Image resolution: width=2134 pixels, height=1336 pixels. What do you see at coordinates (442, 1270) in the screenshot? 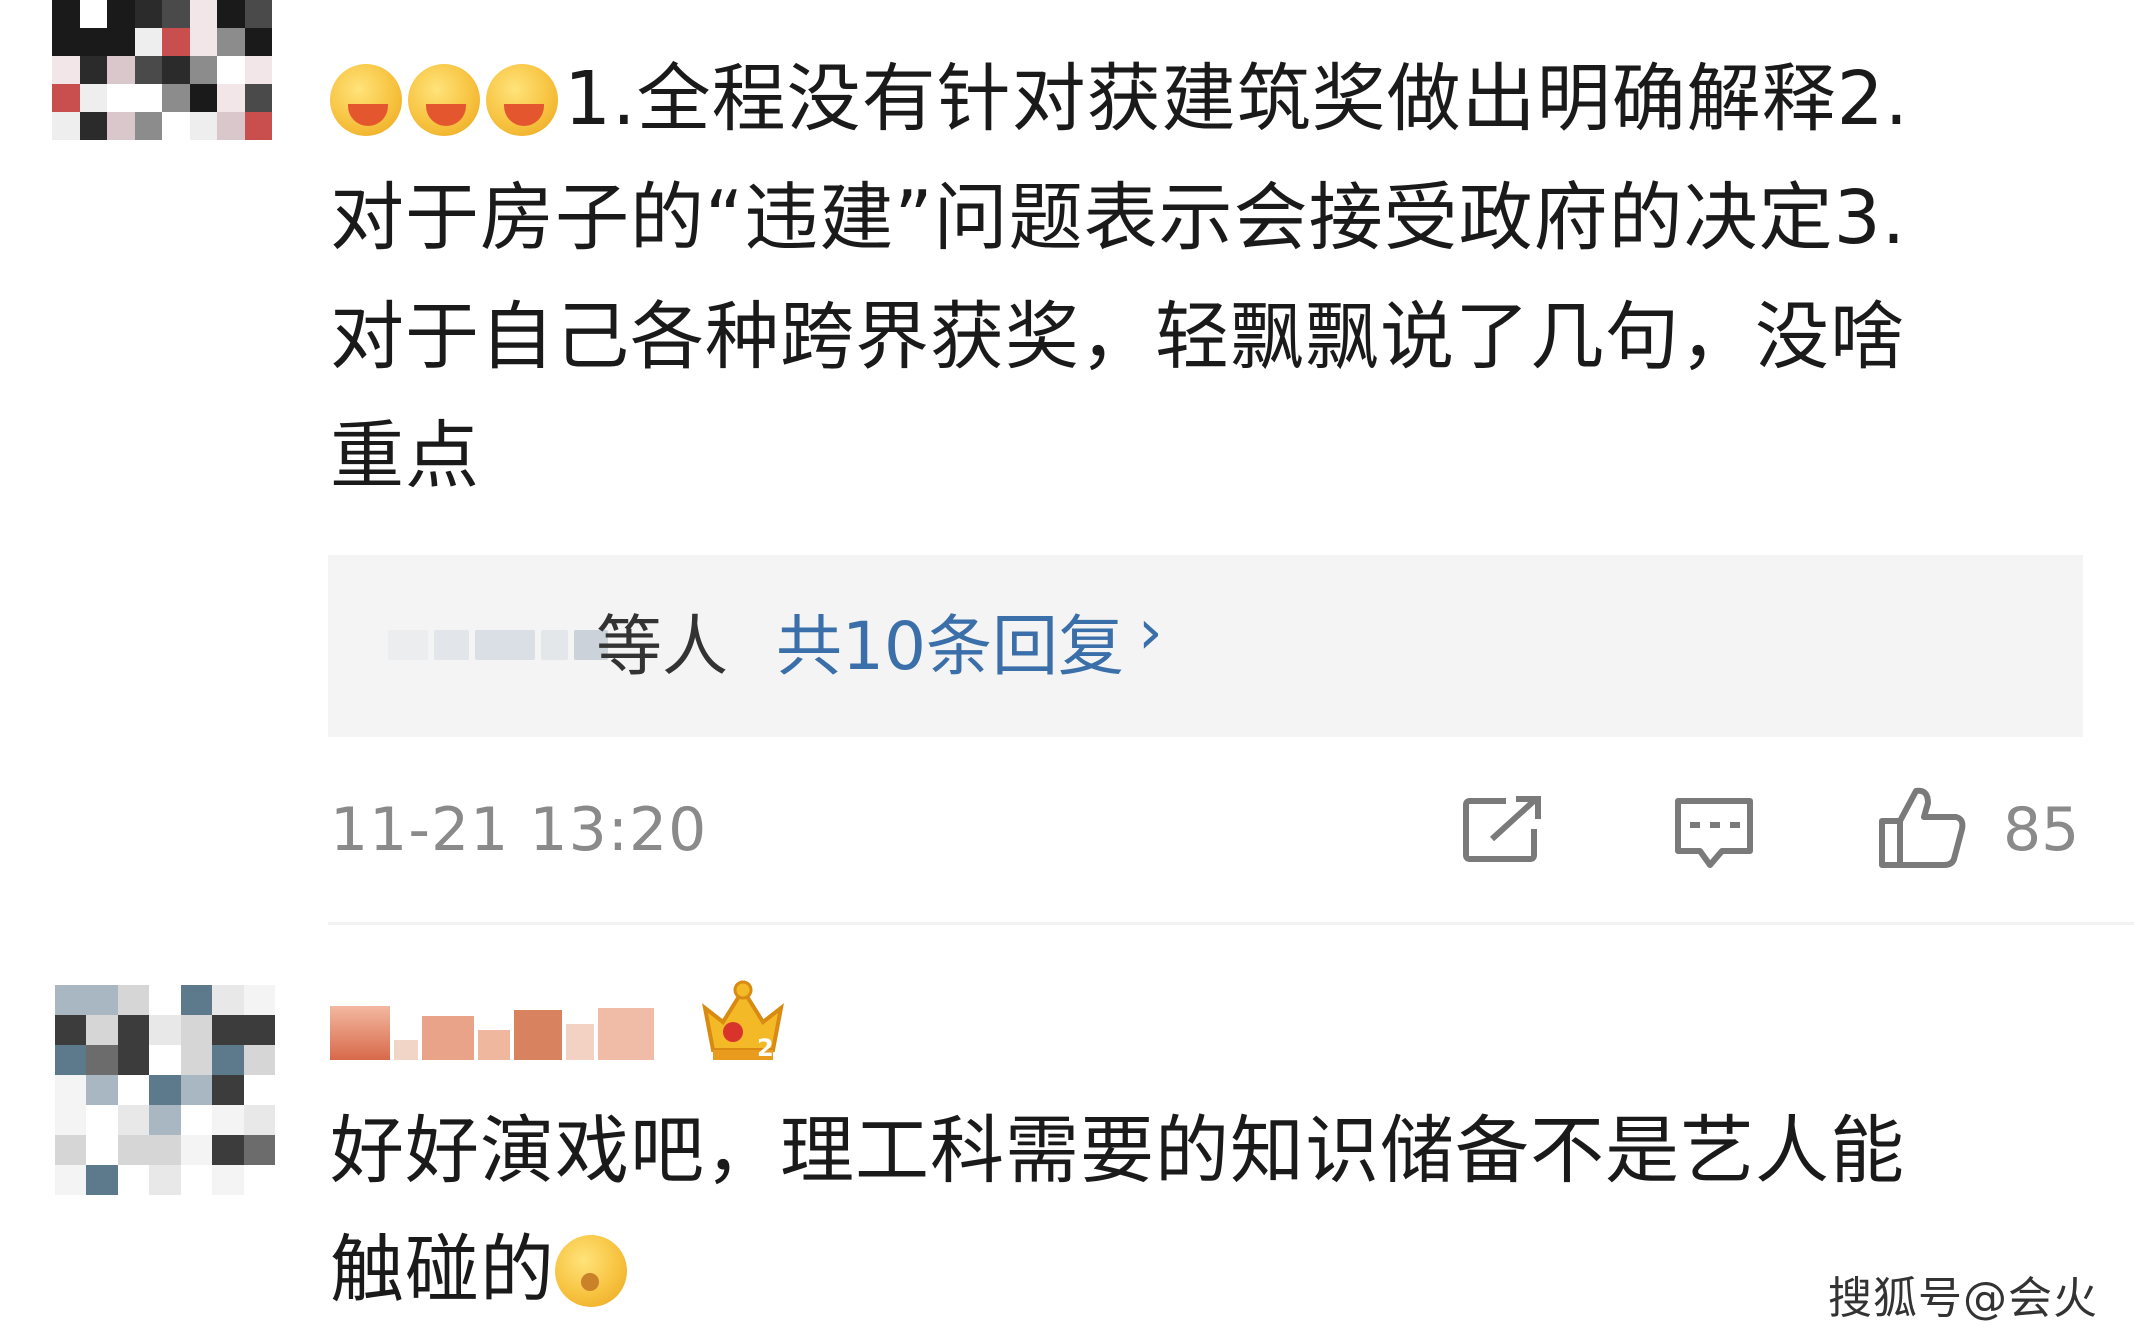
I see `comment-line: 触碰的` at bounding box center [442, 1270].